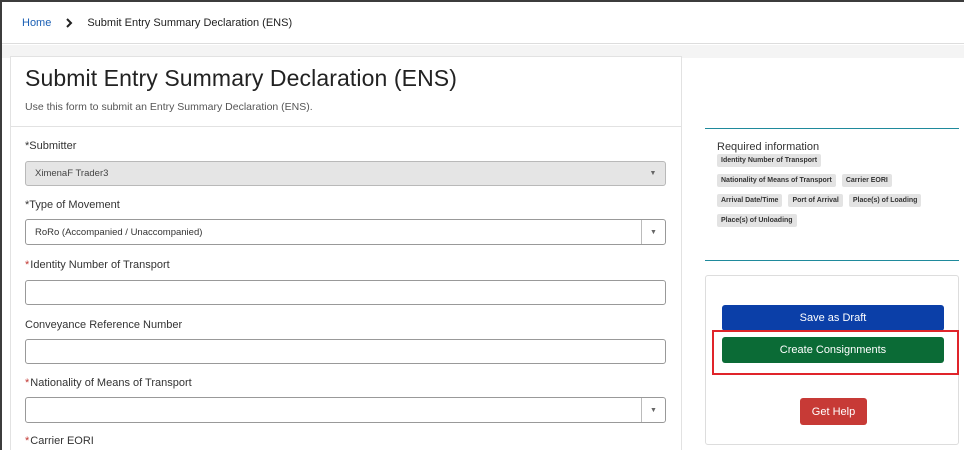 The image size is (964, 450). What do you see at coordinates (97, 265) in the screenshot?
I see `identity-number-label: *Identity Number of Transport` at bounding box center [97, 265].